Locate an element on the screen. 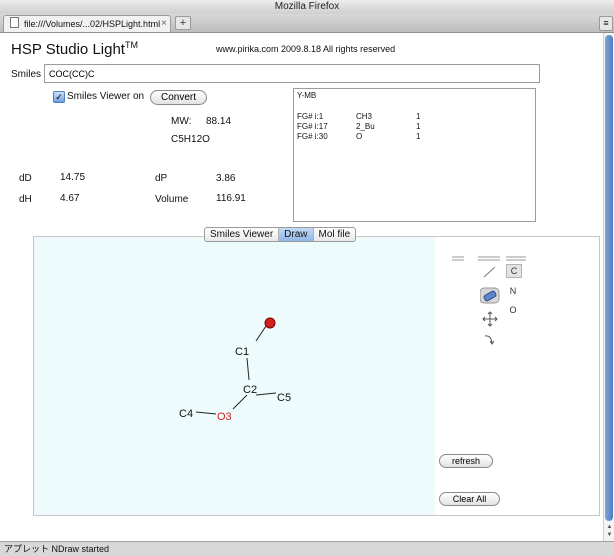 This screenshot has height=556, width=614. results-title: Y-MB is located at coordinates (307, 95).